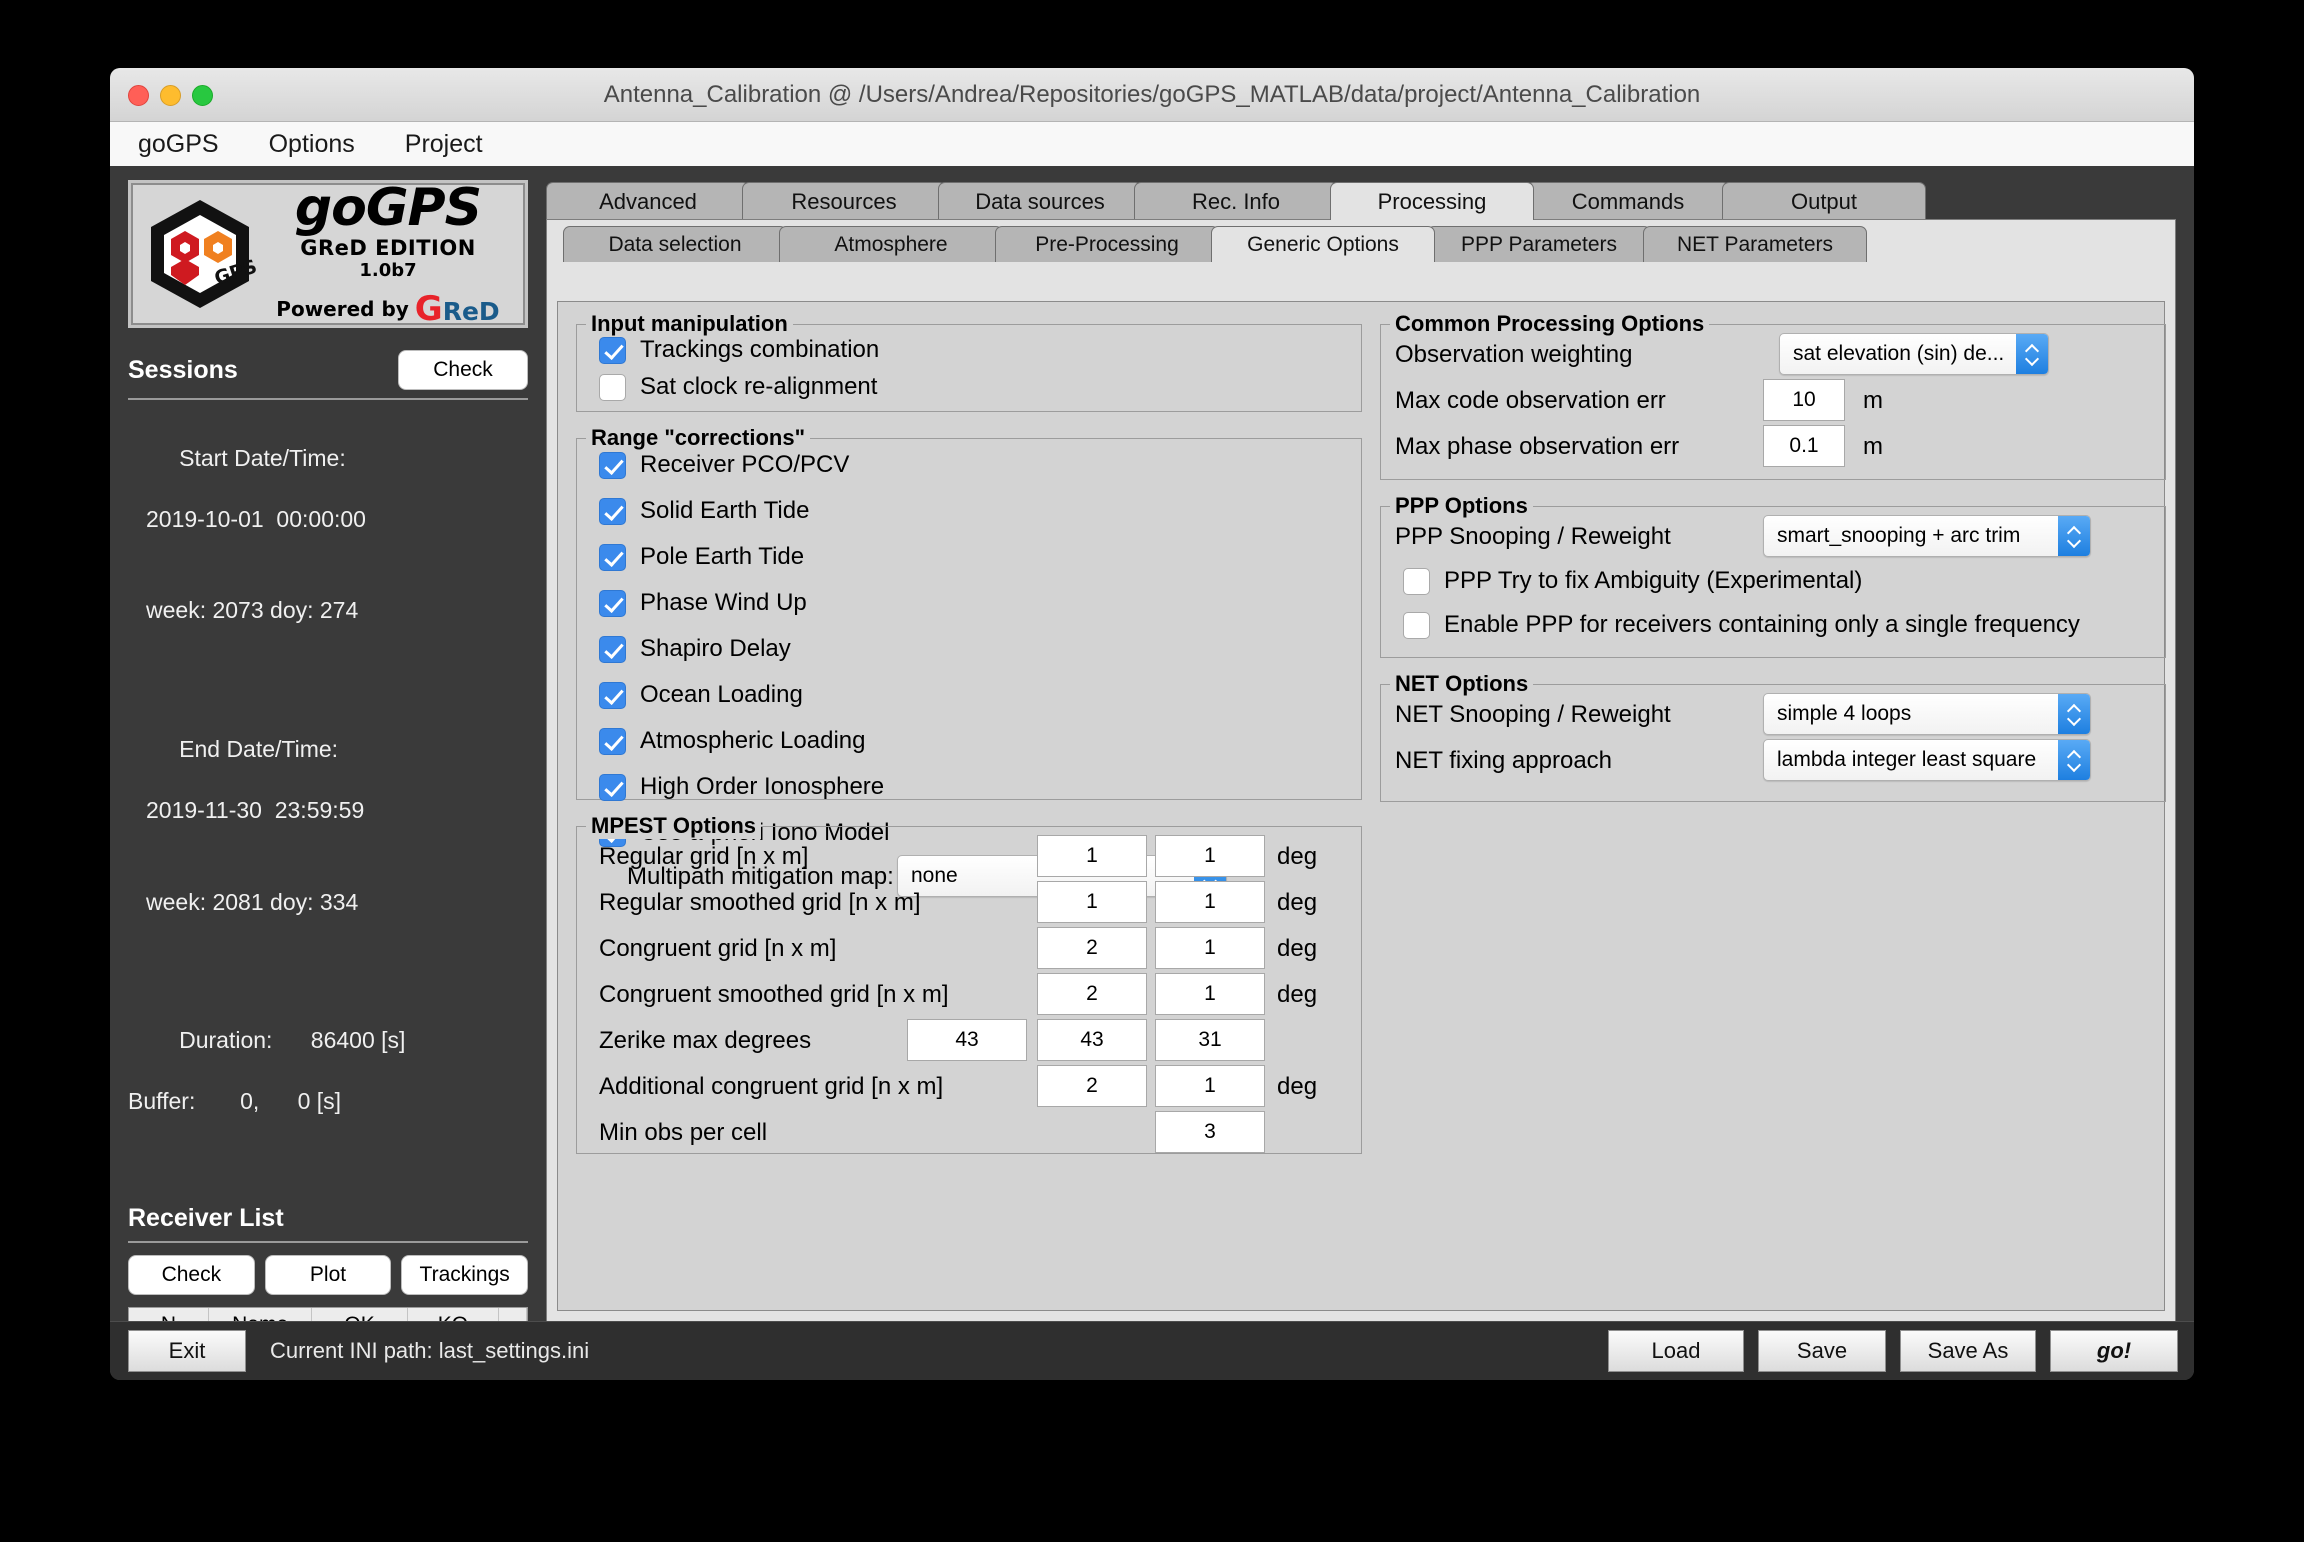 Image resolution: width=2304 pixels, height=1542 pixels. Describe the element at coordinates (844, 201) in the screenshot. I see `tab-resources: Resources` at that location.